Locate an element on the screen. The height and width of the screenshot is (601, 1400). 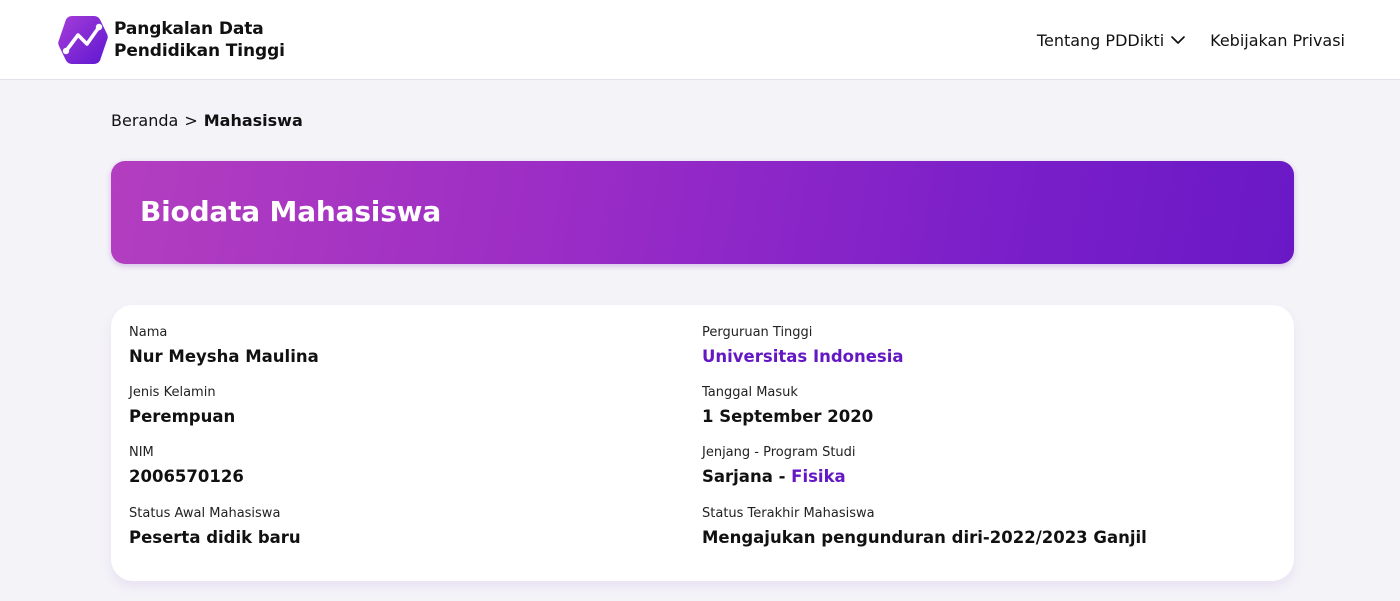
field-value-tanggal-masuk: 1 September 2020 is located at coordinates (788, 416).